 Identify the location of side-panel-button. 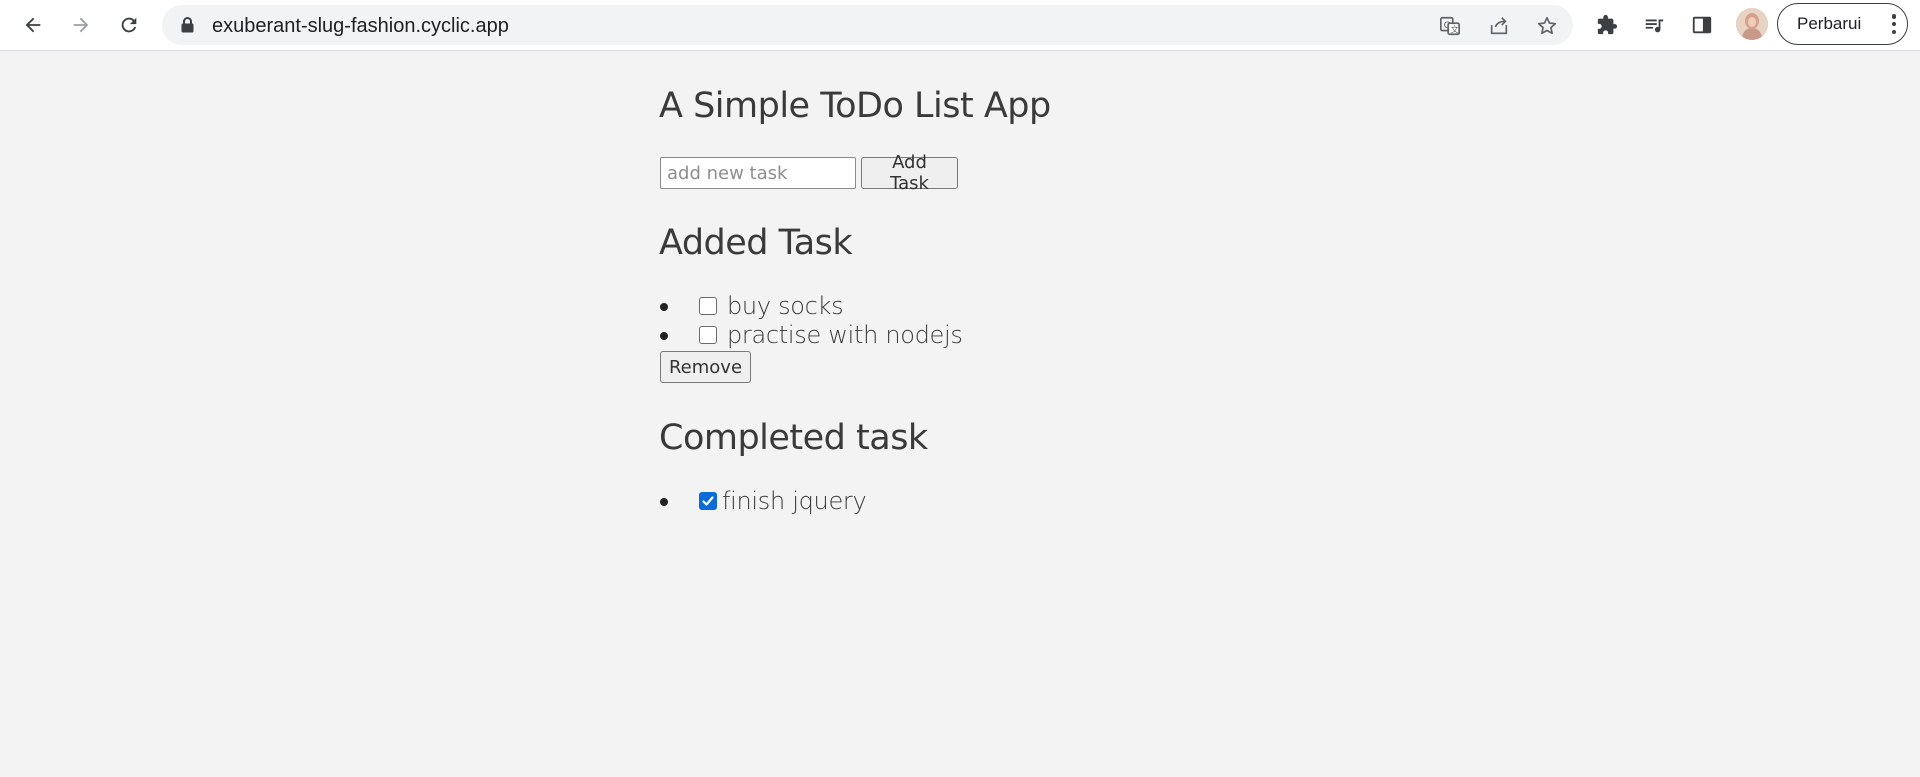
(1702, 25).